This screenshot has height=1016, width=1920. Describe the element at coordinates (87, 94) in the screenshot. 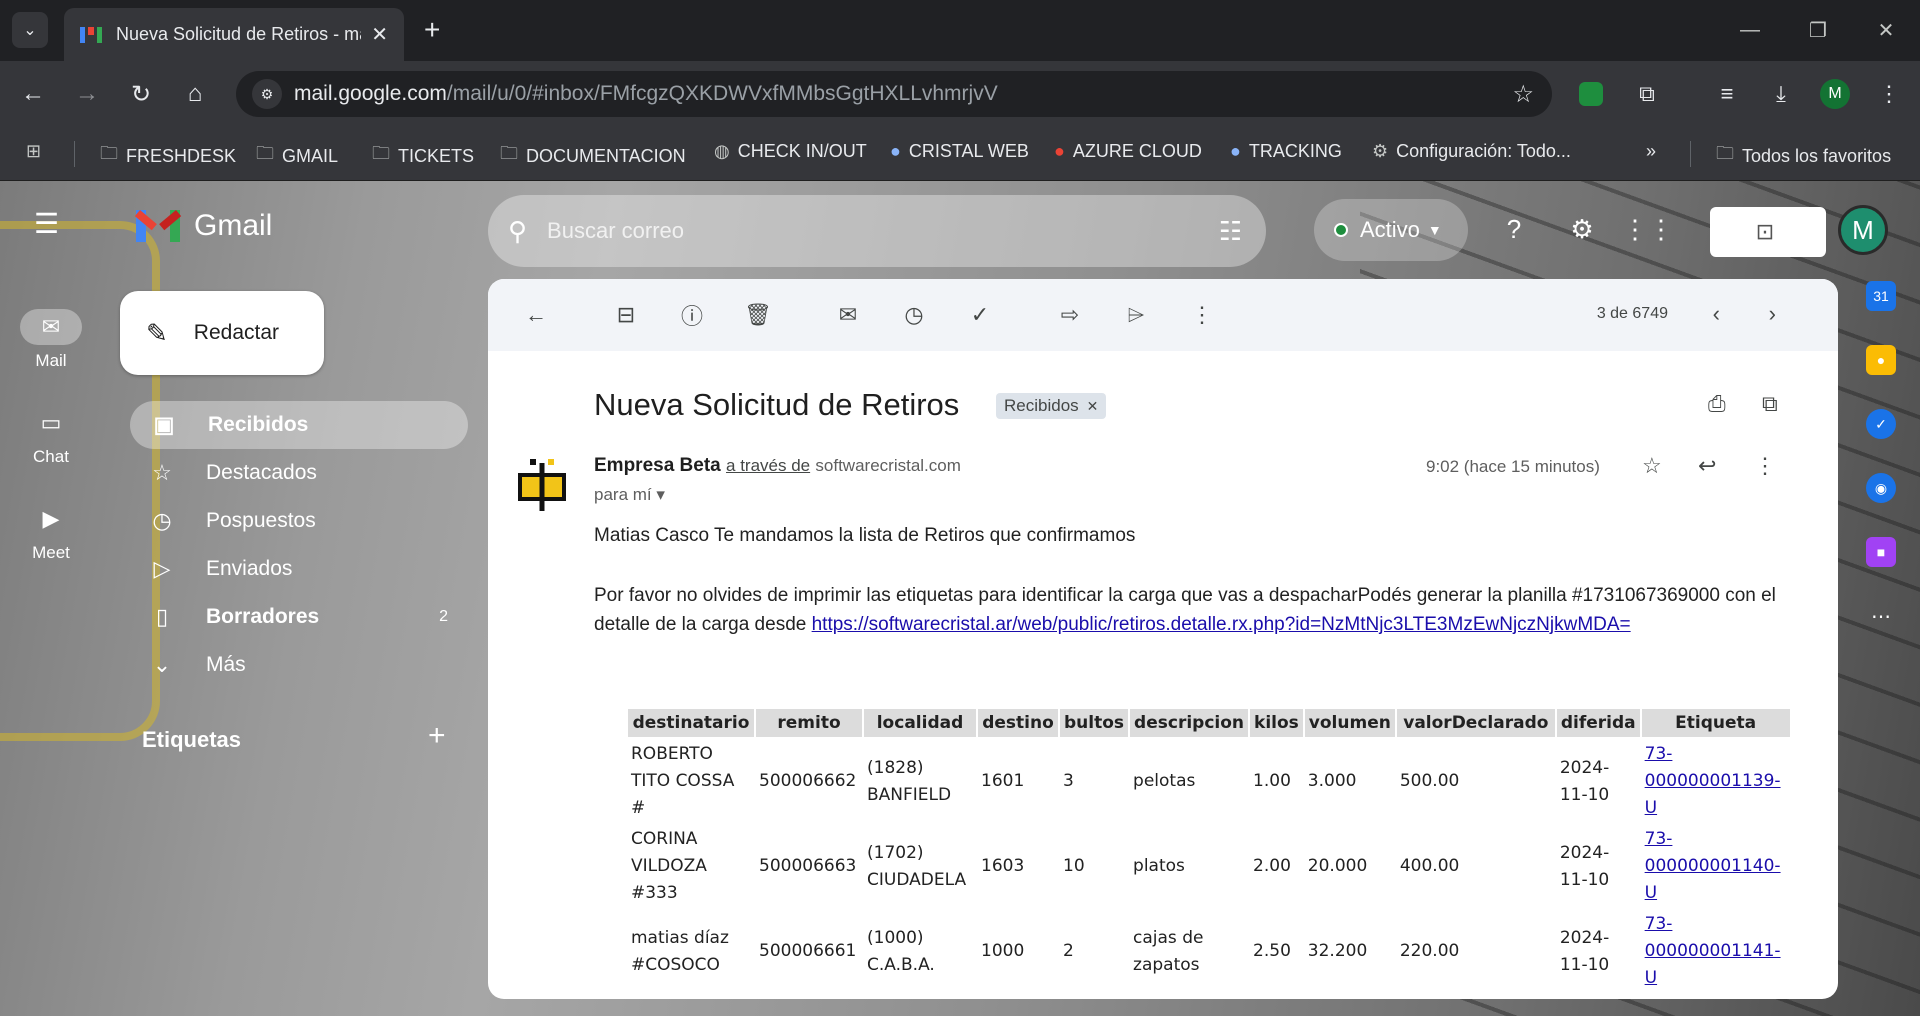

I see `forward-icon: →` at that location.